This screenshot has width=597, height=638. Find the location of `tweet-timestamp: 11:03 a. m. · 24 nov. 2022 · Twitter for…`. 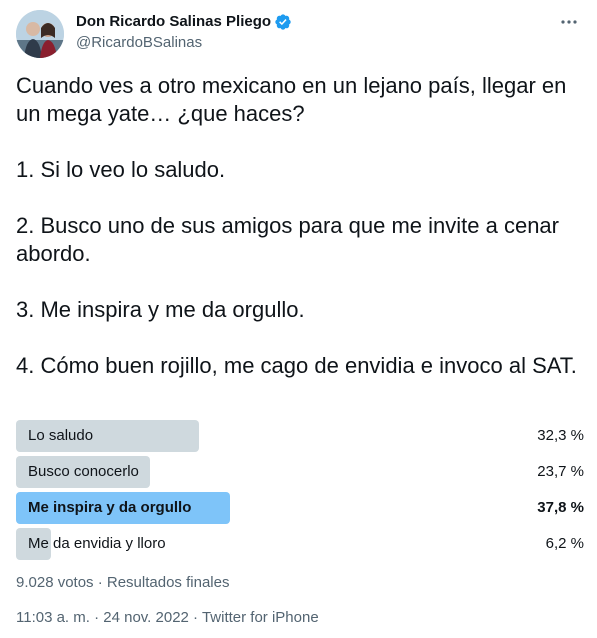

tweet-timestamp: 11:03 a. m. · 24 nov. 2022 · Twitter for… is located at coordinates (167, 618).